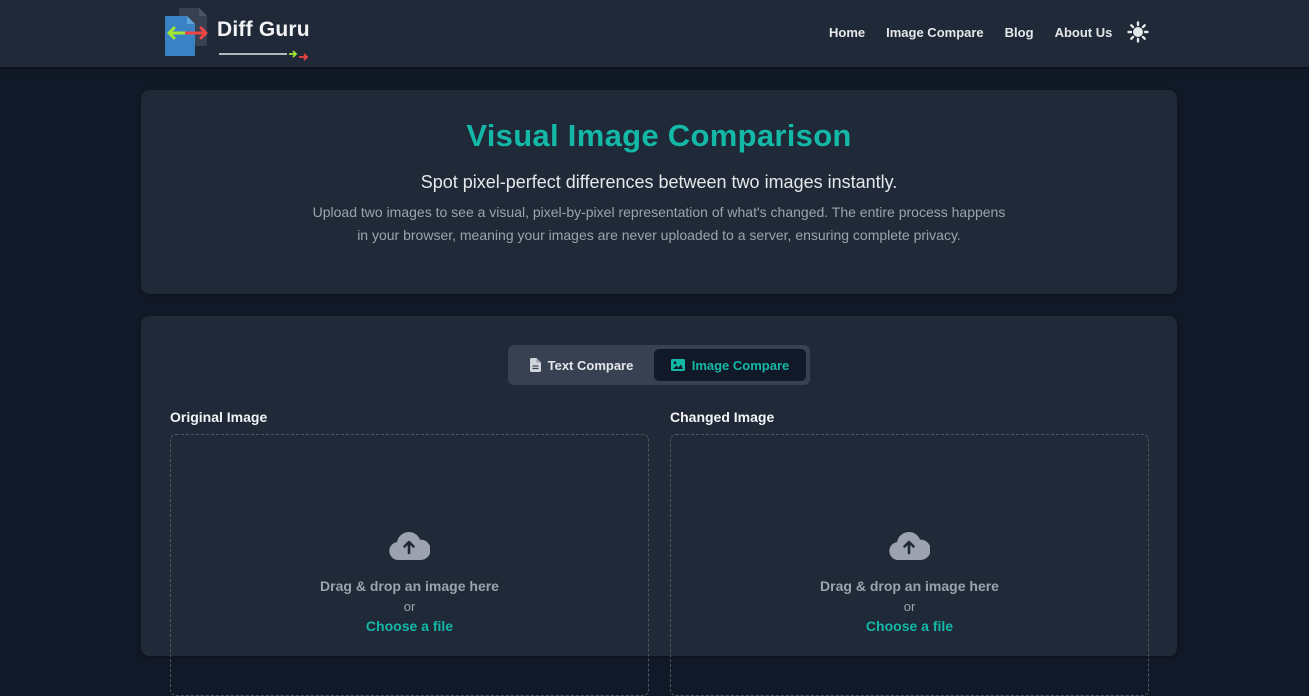 The width and height of the screenshot is (1309, 696). I want to click on changed-image-label: Changed Image, so click(722, 417).